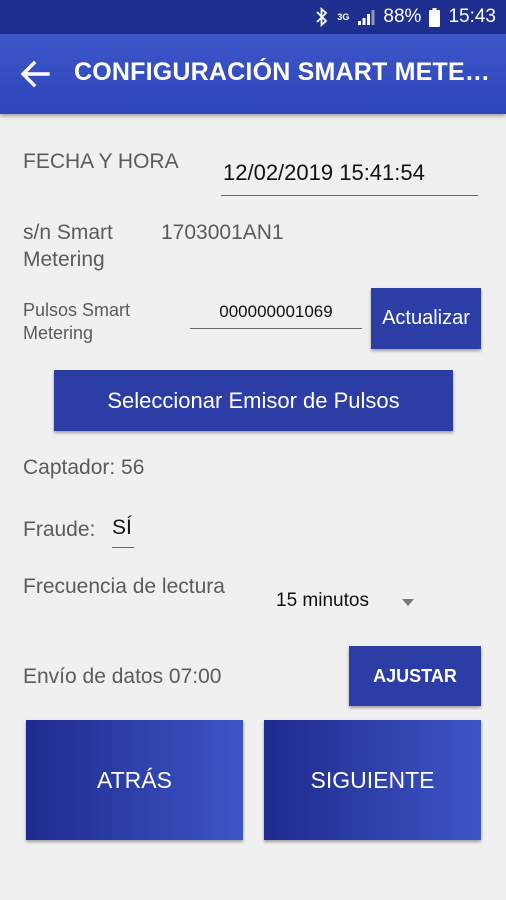 The width and height of the screenshot is (506, 900). What do you see at coordinates (64, 260) in the screenshot?
I see `serial-label-line2: Metering` at bounding box center [64, 260].